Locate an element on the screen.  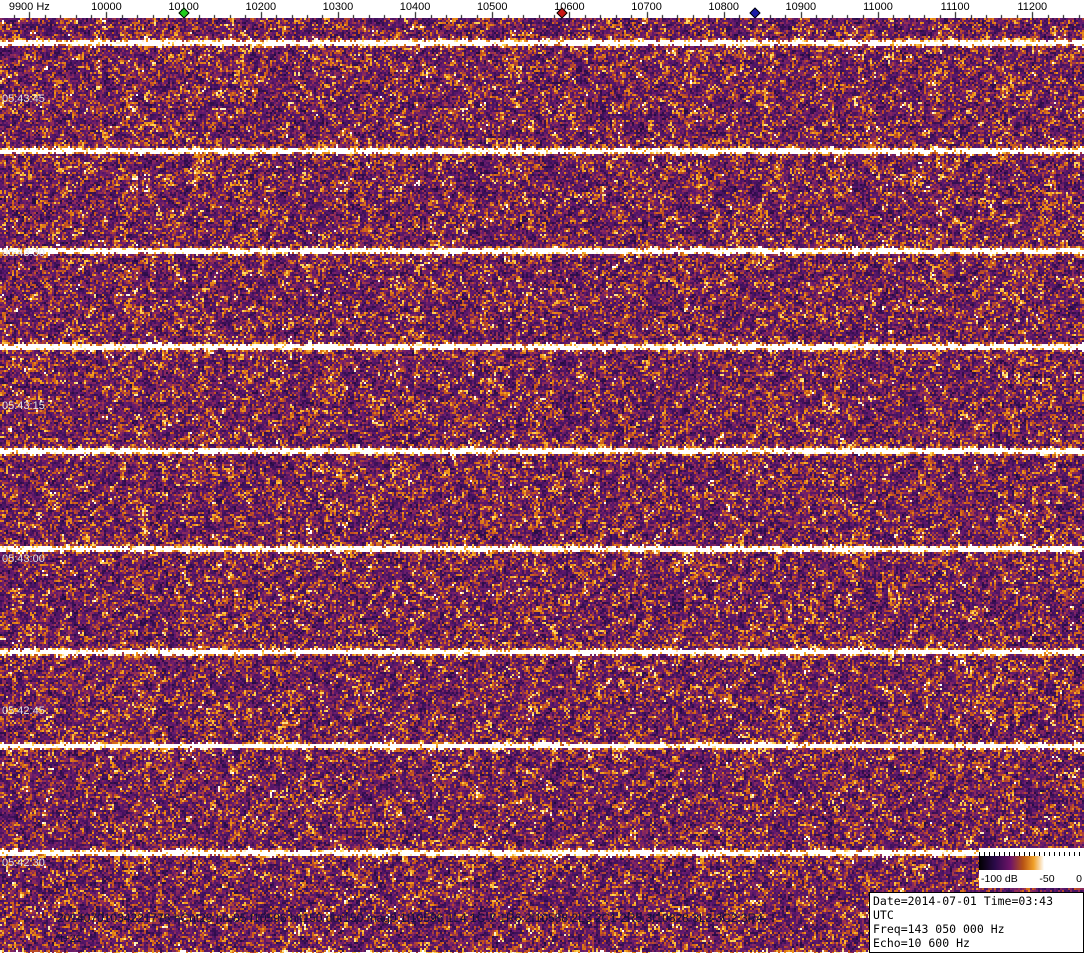
marker-blue is located at coordinates (754, 13).